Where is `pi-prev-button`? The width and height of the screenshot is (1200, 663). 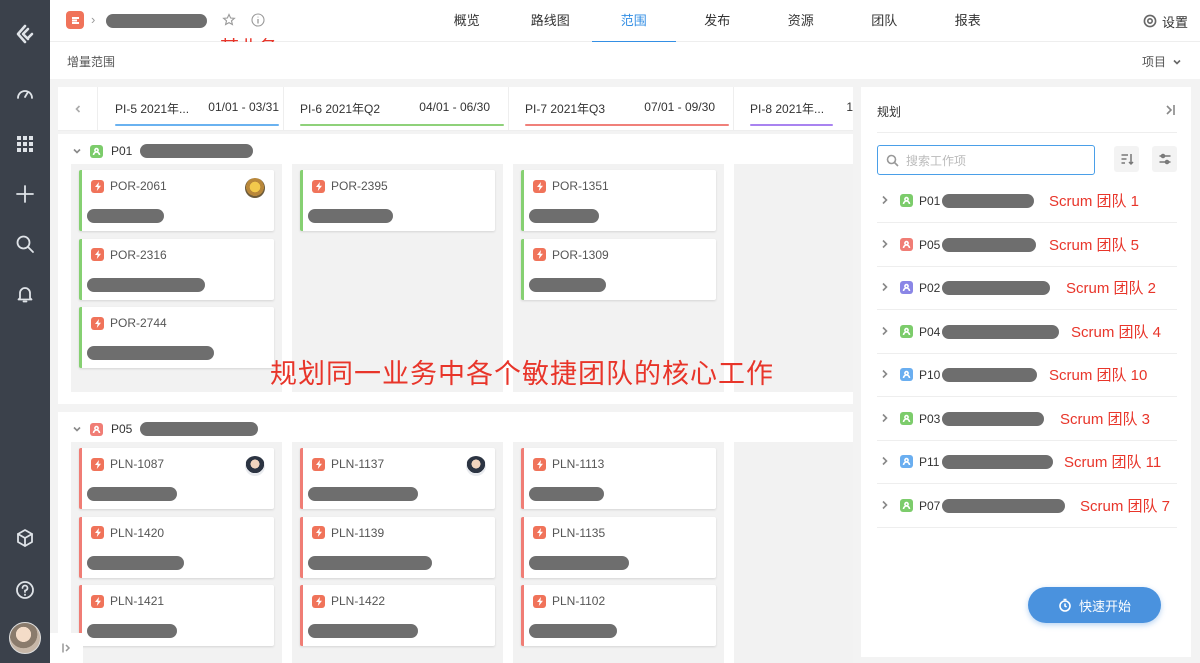 pi-prev-button is located at coordinates (78, 108).